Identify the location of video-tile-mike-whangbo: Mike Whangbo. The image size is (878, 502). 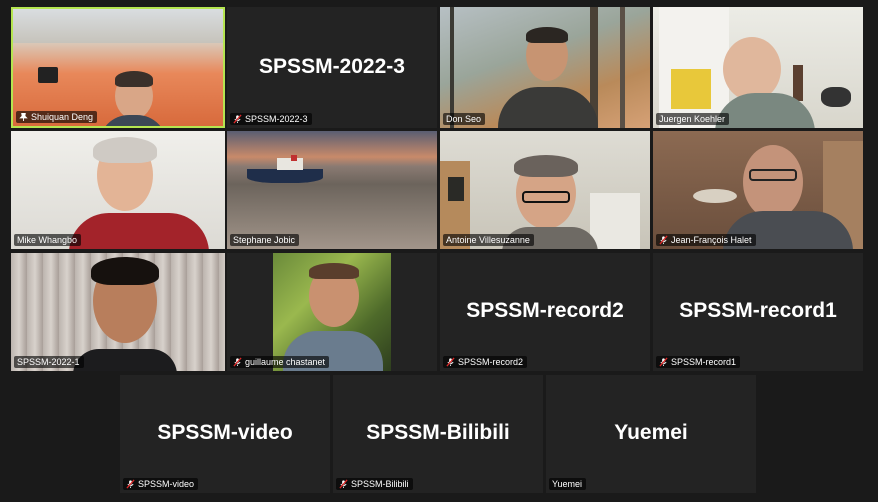
(118, 190).